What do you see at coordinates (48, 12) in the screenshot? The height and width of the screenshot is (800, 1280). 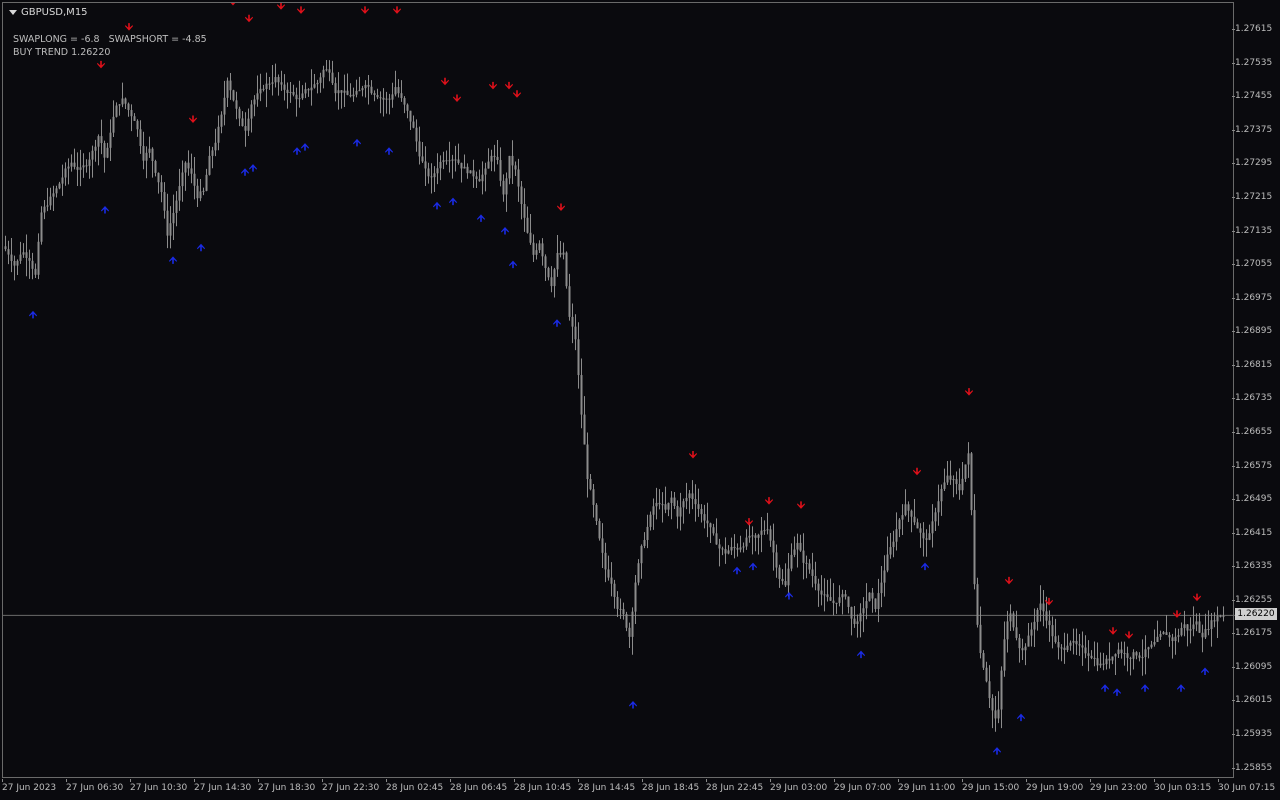 I see `symbol-title: GBPUSD,M15` at bounding box center [48, 12].